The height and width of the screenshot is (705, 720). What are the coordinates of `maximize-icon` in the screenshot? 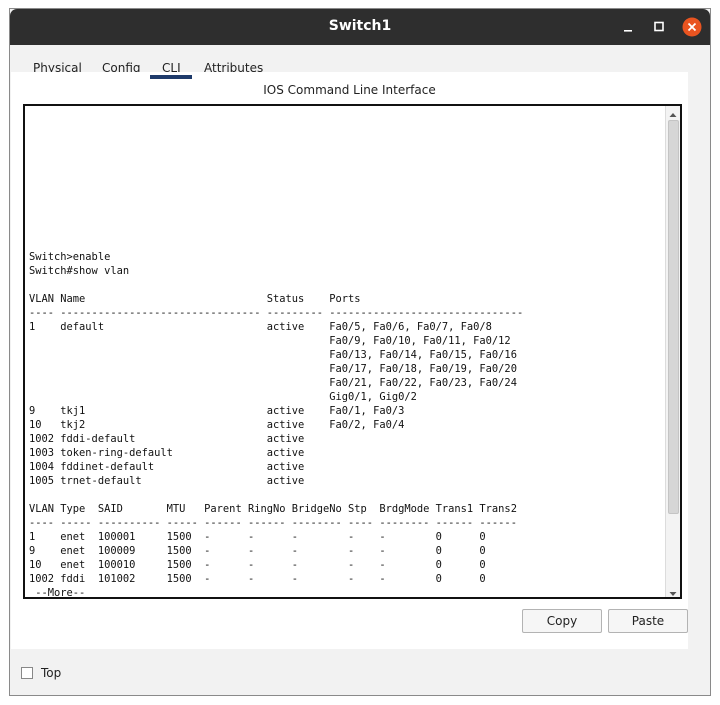 It's located at (659, 26).